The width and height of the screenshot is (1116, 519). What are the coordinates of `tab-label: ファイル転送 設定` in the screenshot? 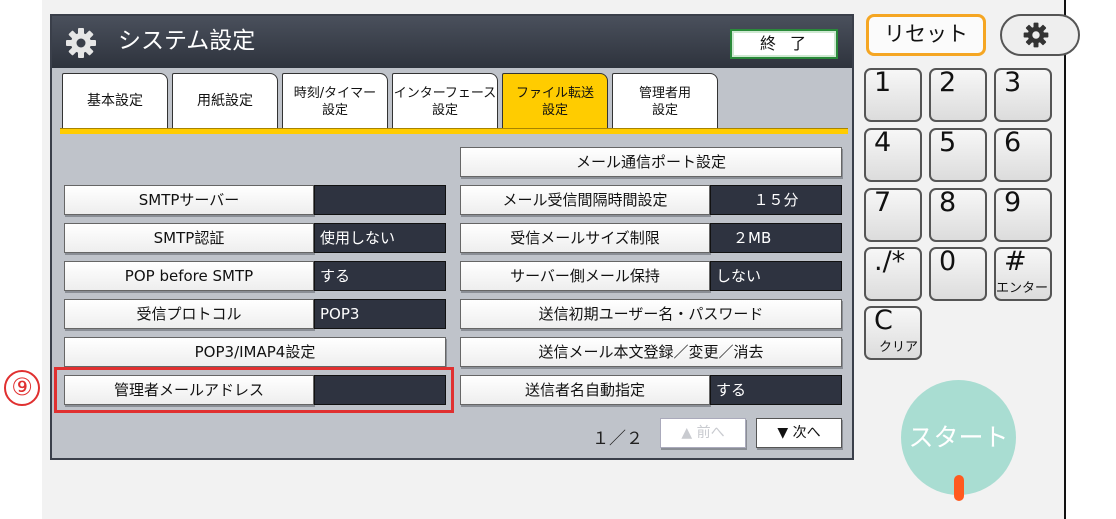 It's located at (554, 101).